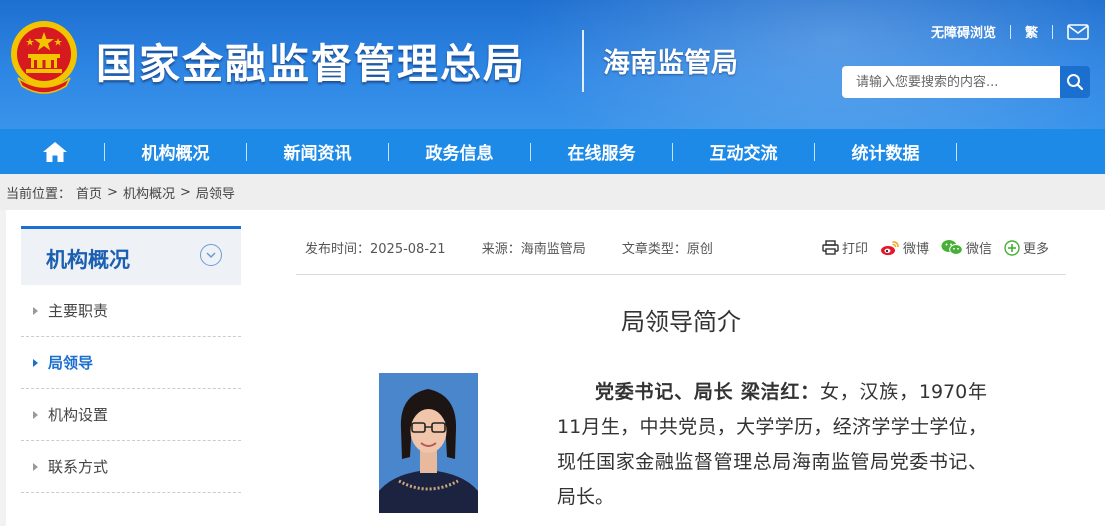  I want to click on main-nav: 机构概况 新闻资讯 政务信息 在线服务 互动交流 统计数据, so click(552, 151).